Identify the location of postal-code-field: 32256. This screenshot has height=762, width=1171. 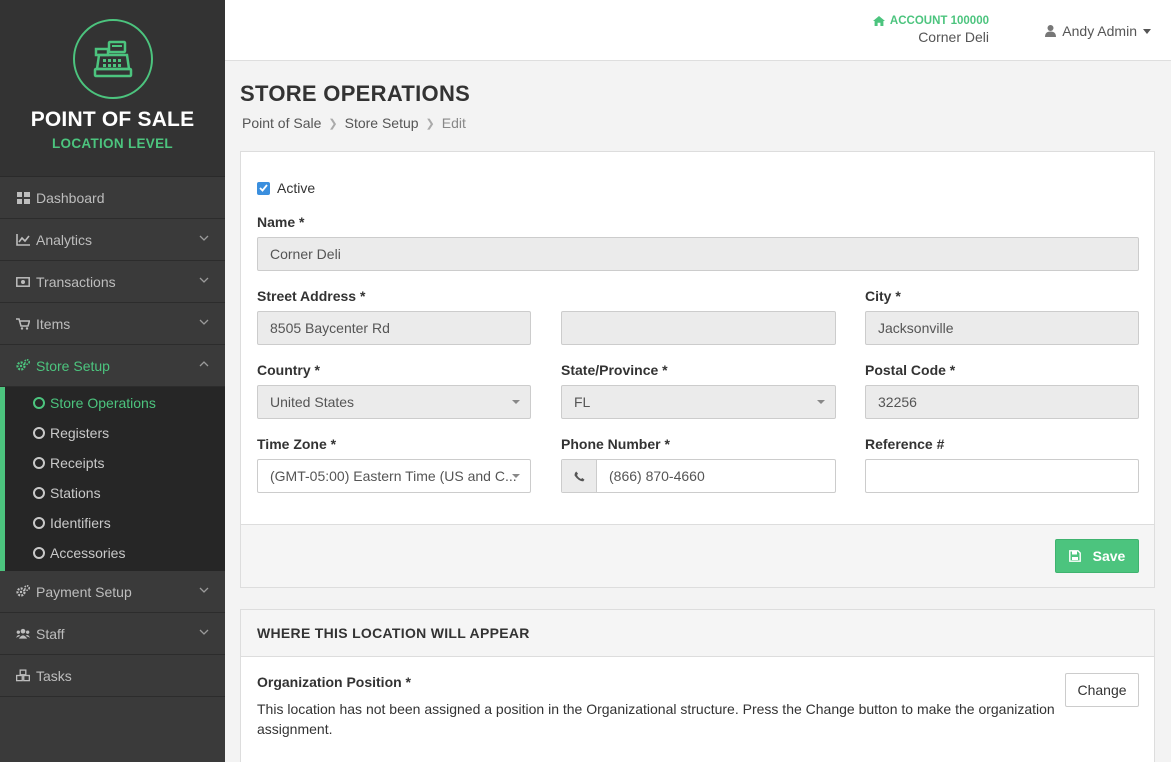
(1002, 402).